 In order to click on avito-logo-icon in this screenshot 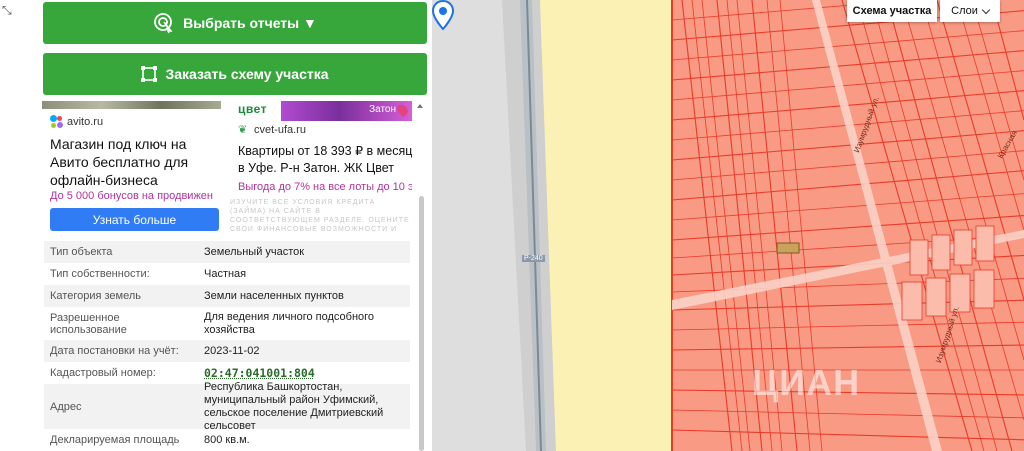, I will do `click(56, 121)`.